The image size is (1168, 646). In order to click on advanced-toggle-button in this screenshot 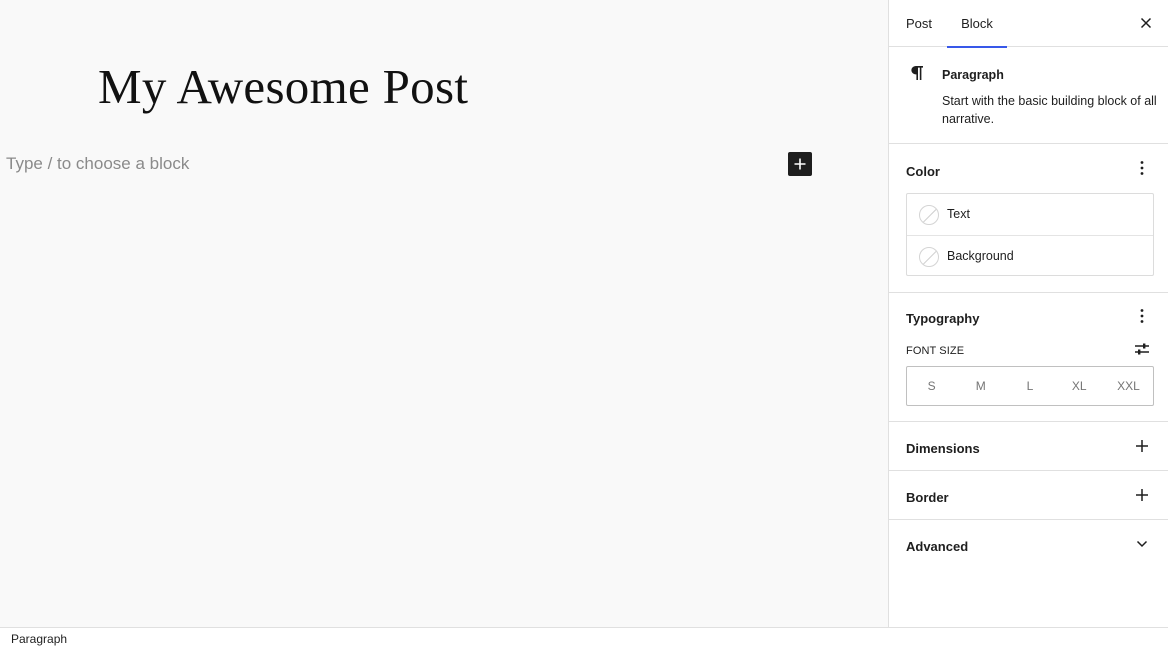, I will do `click(1142, 544)`.